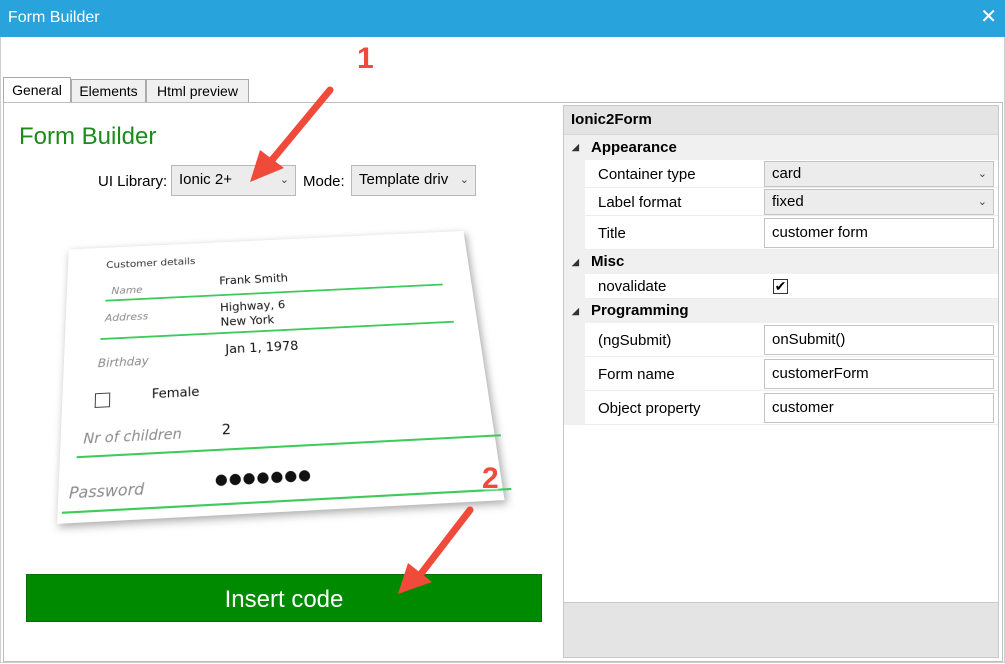 Image resolution: width=1005 pixels, height=664 pixels. Describe the element at coordinates (108, 91) in the screenshot. I see `tab-elements: Elements` at that location.